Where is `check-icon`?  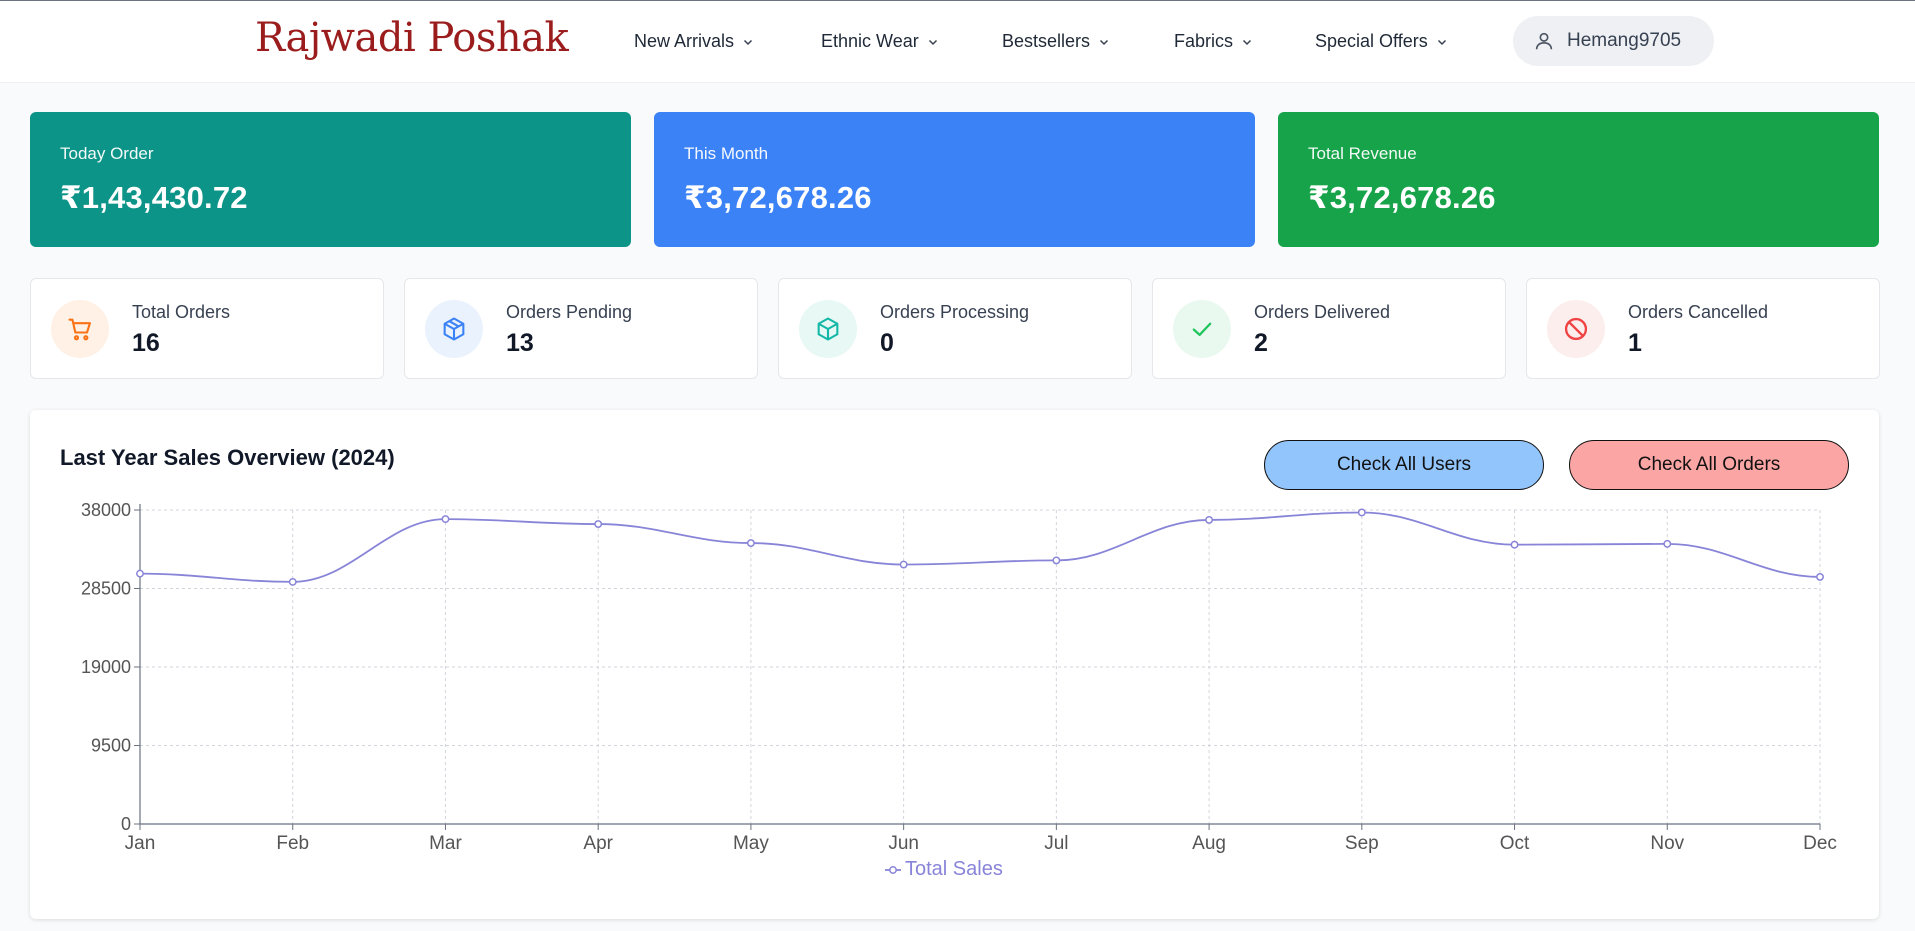 check-icon is located at coordinates (1202, 329).